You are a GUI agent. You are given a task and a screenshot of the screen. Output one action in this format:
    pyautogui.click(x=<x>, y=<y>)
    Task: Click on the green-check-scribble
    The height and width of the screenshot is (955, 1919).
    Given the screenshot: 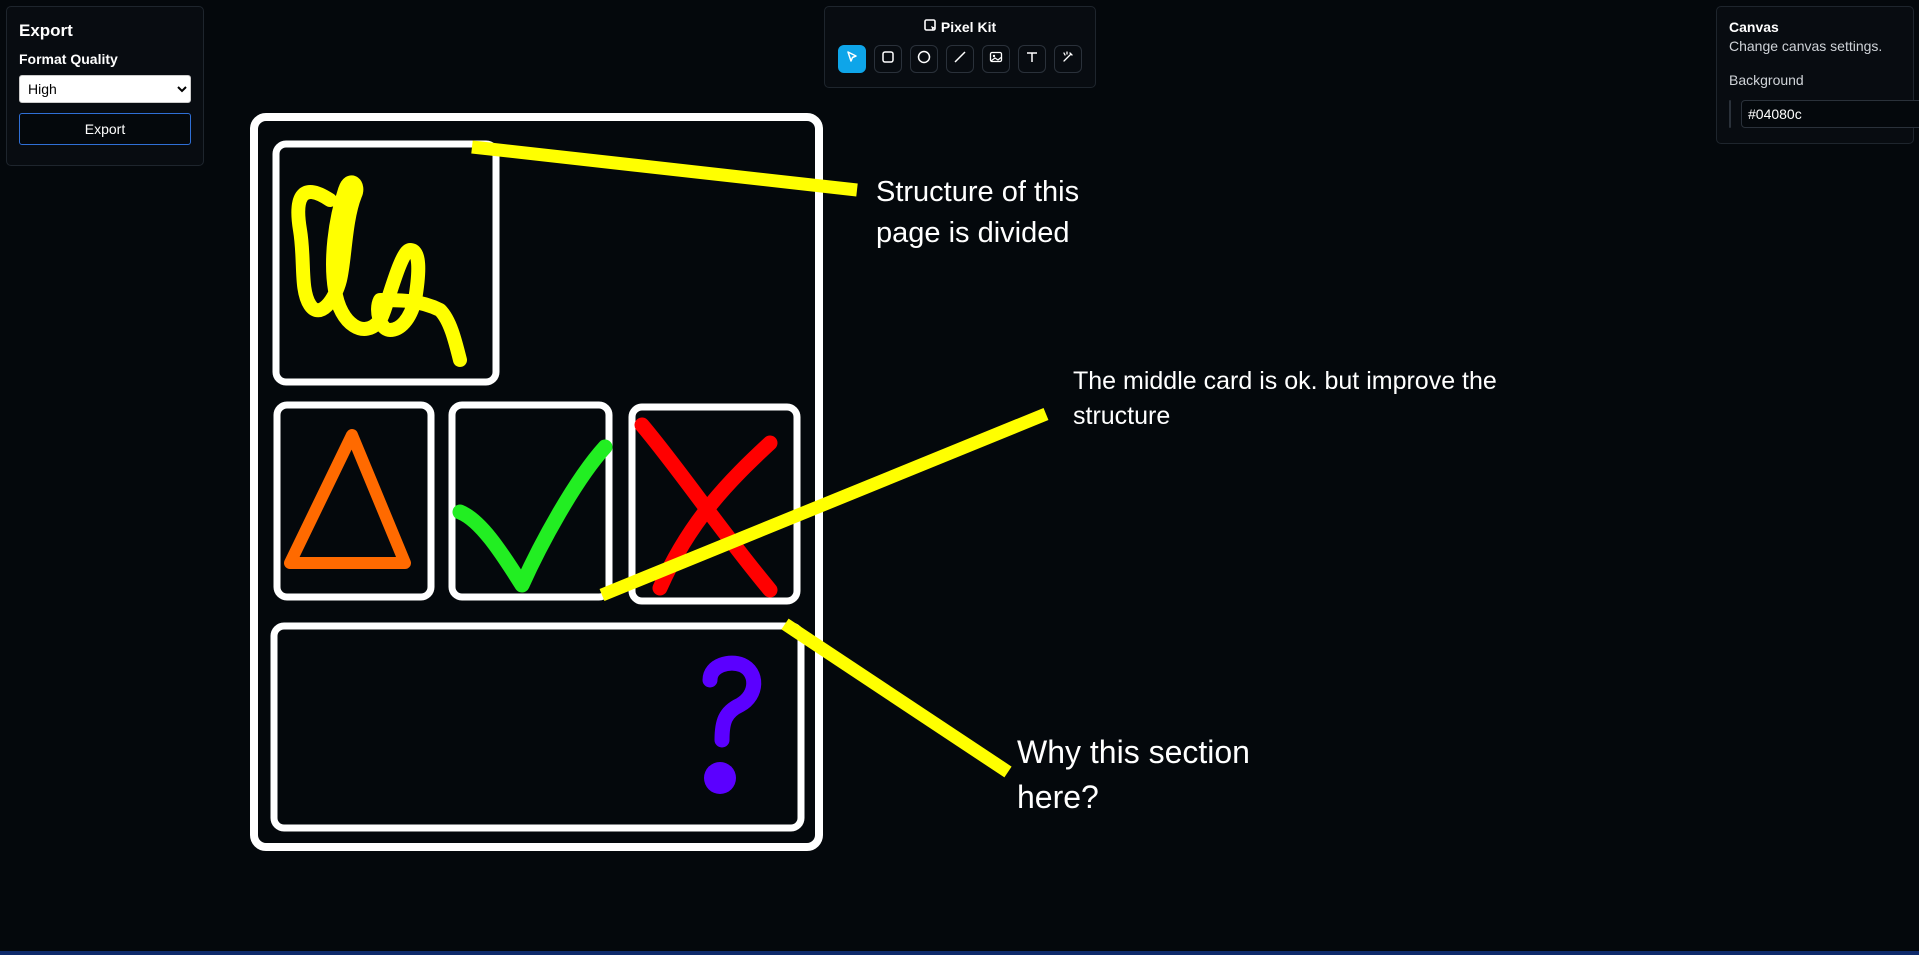 What is the action you would take?
    pyautogui.click(x=532, y=516)
    